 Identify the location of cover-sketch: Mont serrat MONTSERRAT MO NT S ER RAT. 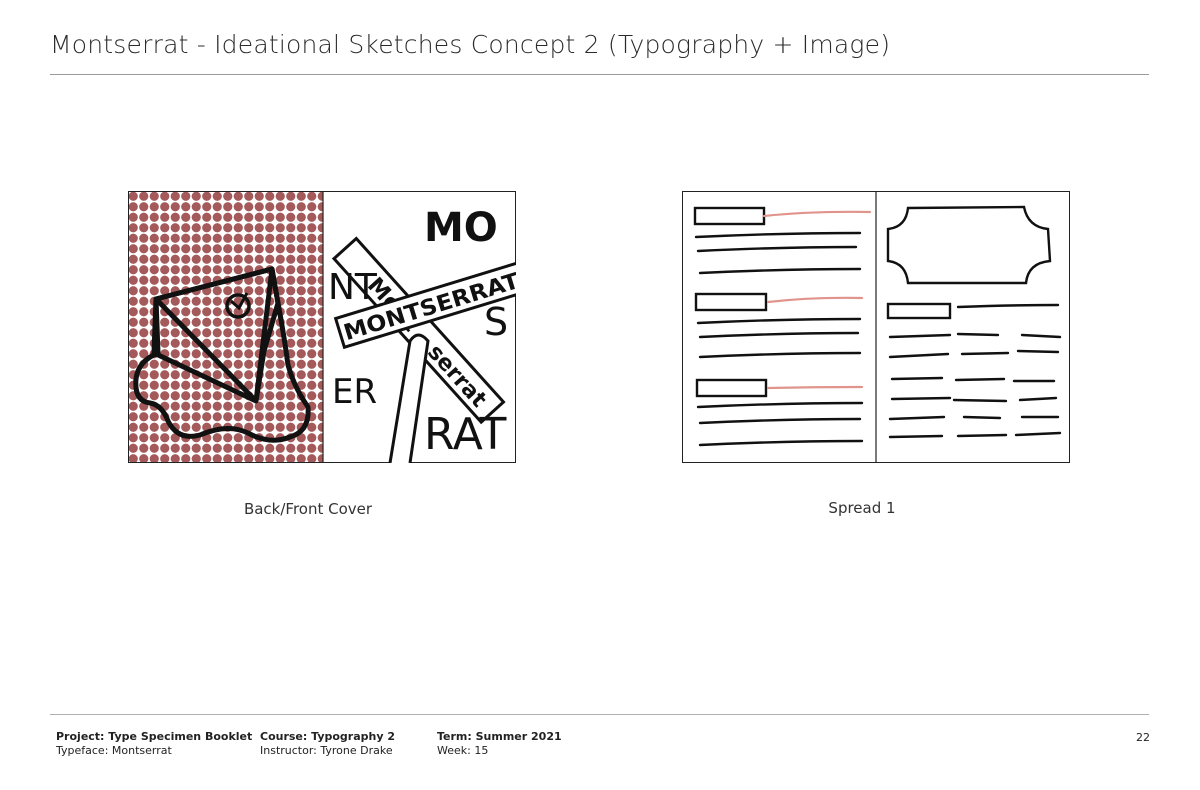
(322, 327).